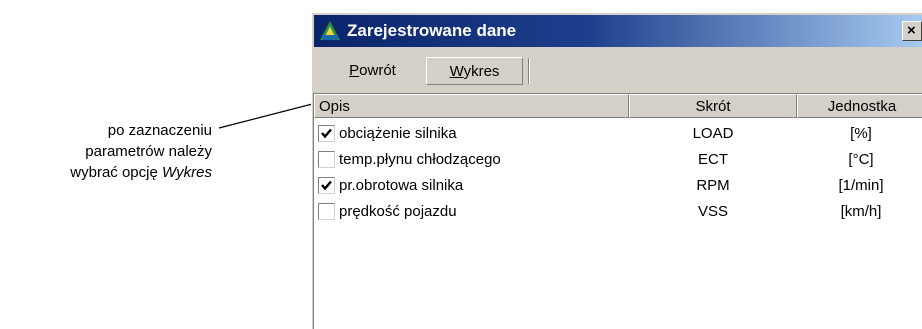 This screenshot has width=922, height=329. I want to click on toolbar-separator, so click(529, 71).